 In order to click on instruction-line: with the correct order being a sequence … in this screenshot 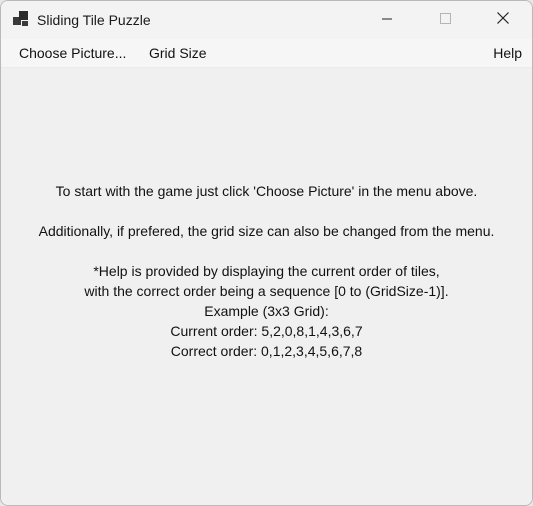, I will do `click(266, 291)`.